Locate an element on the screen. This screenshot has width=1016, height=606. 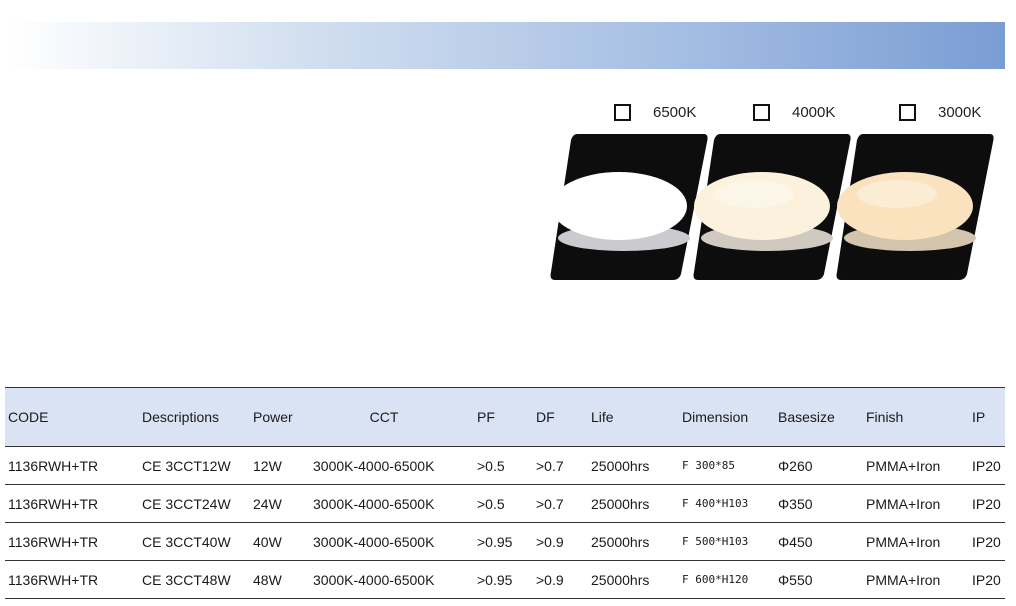
header-descriptions: Descriptions is located at coordinates (181, 417).